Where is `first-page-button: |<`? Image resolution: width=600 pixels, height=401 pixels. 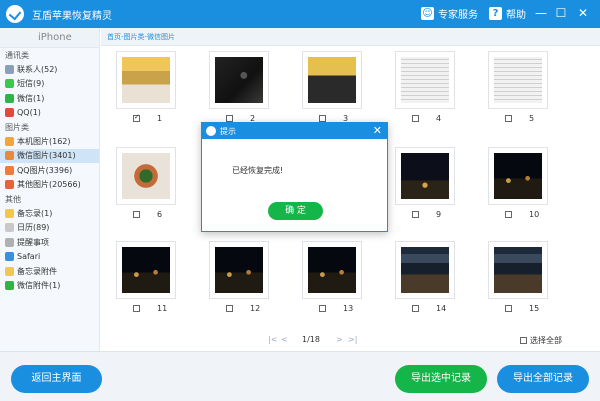
first-page-button: |< is located at coordinates (272, 339).